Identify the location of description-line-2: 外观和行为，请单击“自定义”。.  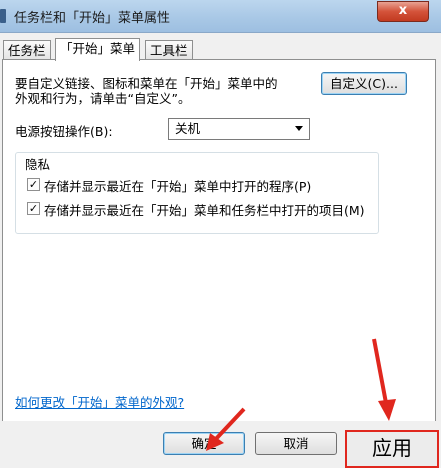
(103, 98).